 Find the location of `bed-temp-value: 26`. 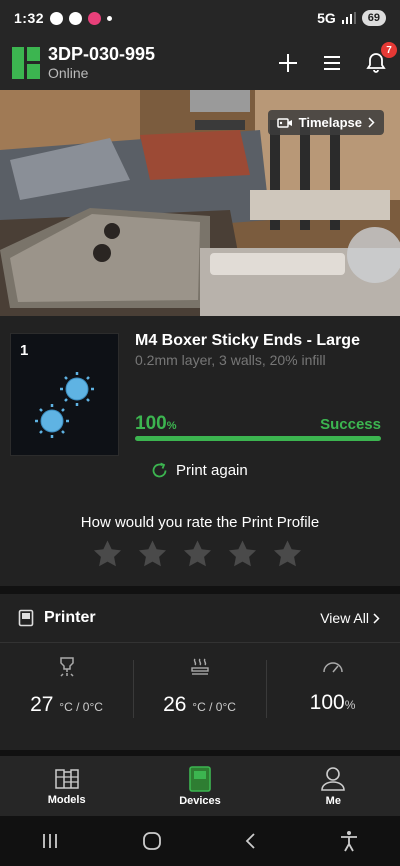

bed-temp-value: 26 is located at coordinates (175, 704).